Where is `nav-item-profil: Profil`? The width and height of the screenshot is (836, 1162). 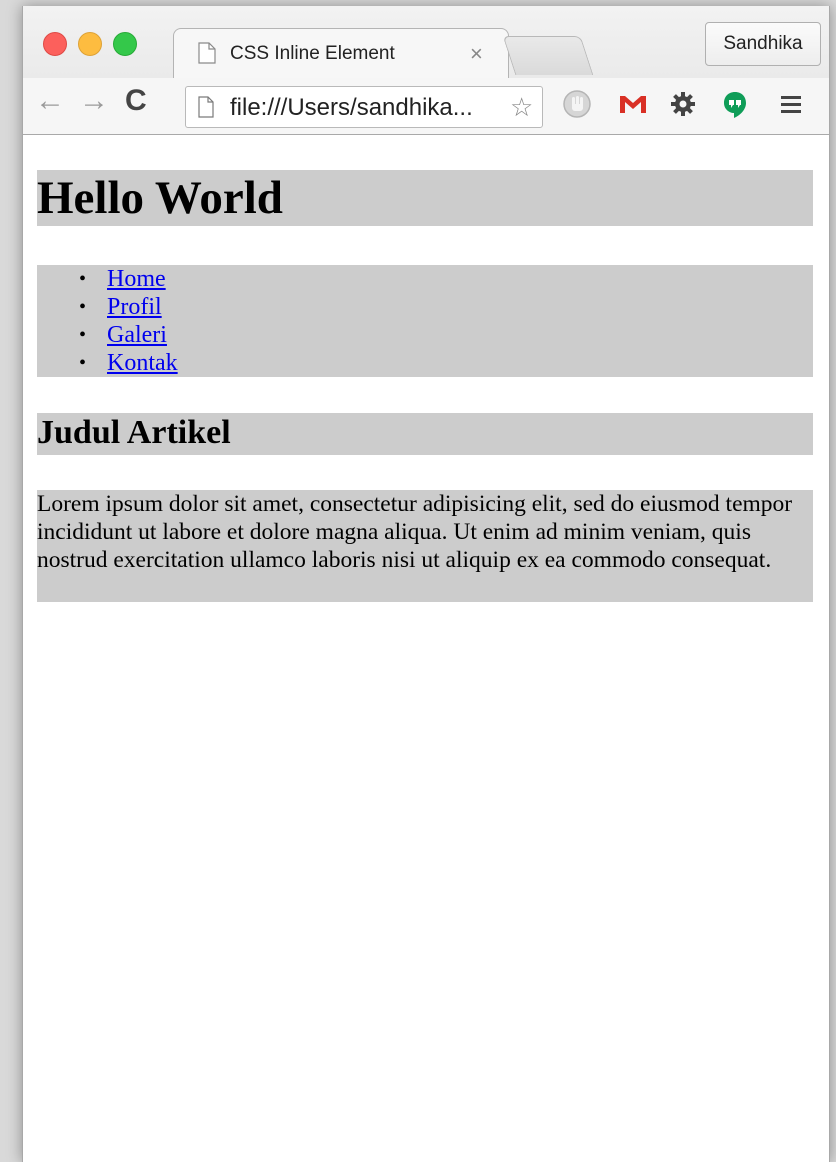
nav-item-profil: Profil is located at coordinates (425, 307).